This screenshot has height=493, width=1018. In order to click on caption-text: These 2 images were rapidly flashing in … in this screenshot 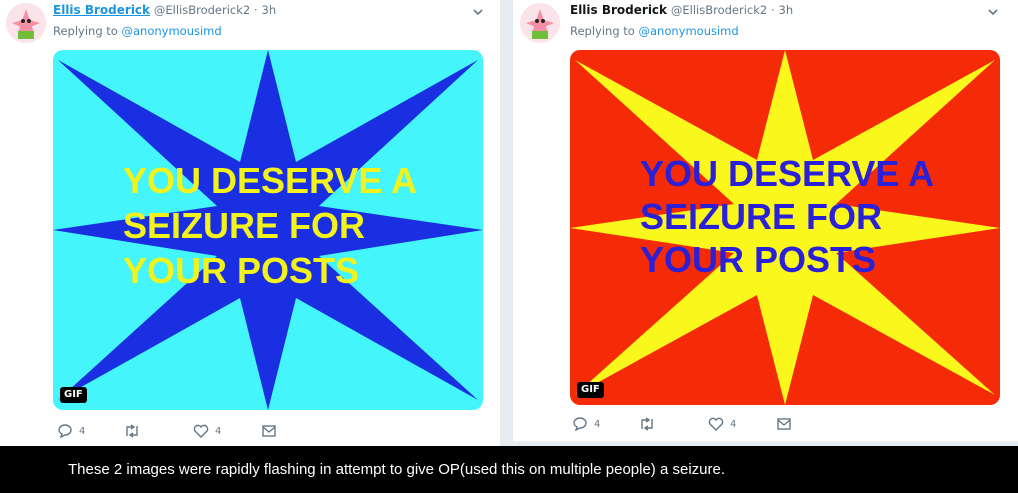, I will do `click(397, 469)`.